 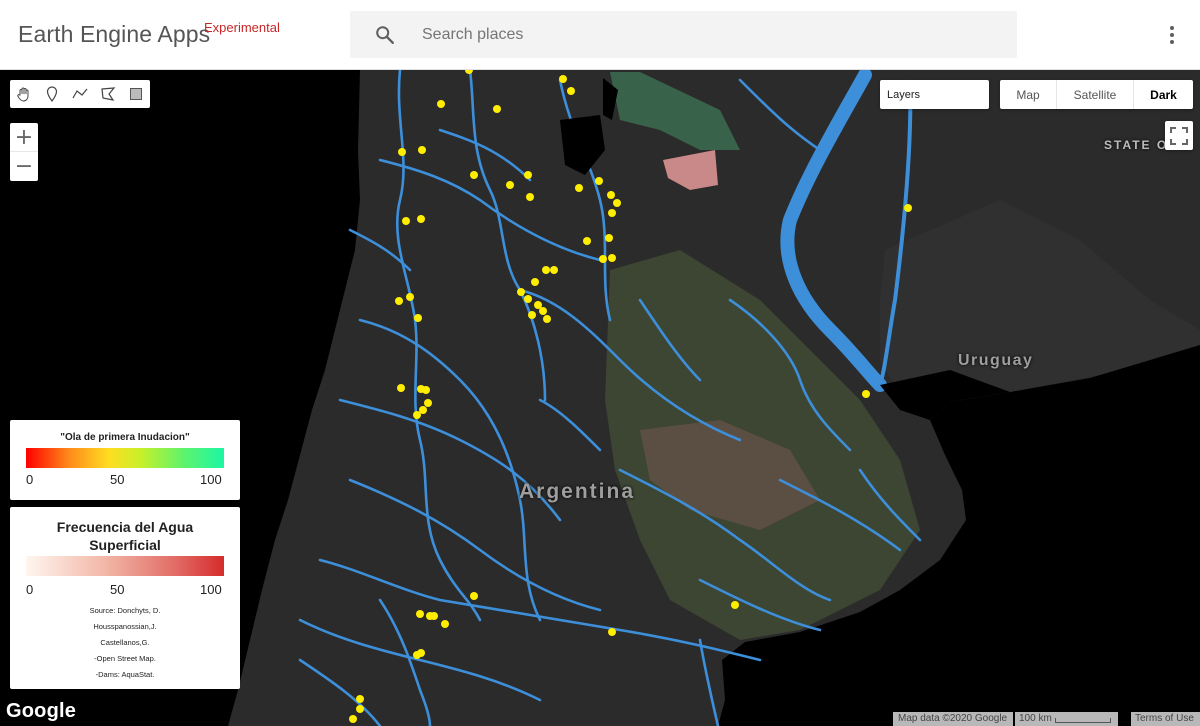 What do you see at coordinates (24, 137) in the screenshot?
I see `zoom-in-button: +` at bounding box center [24, 137].